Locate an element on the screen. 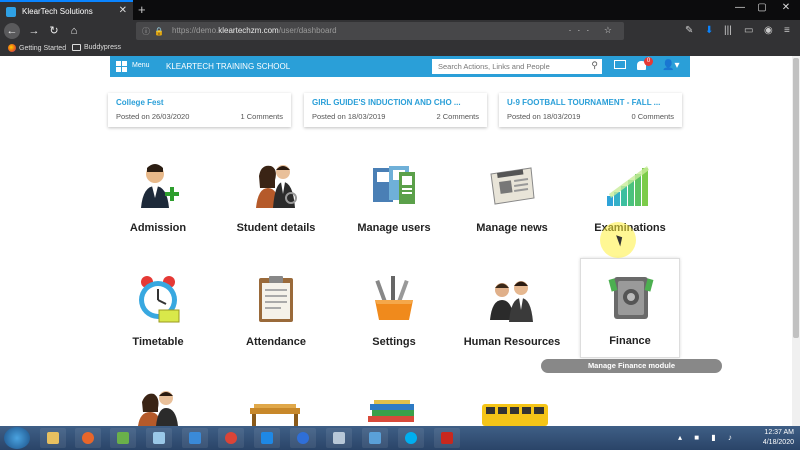 This screenshot has width=800, height=450. maximize-icon: ▢ is located at coordinates (762, 7).